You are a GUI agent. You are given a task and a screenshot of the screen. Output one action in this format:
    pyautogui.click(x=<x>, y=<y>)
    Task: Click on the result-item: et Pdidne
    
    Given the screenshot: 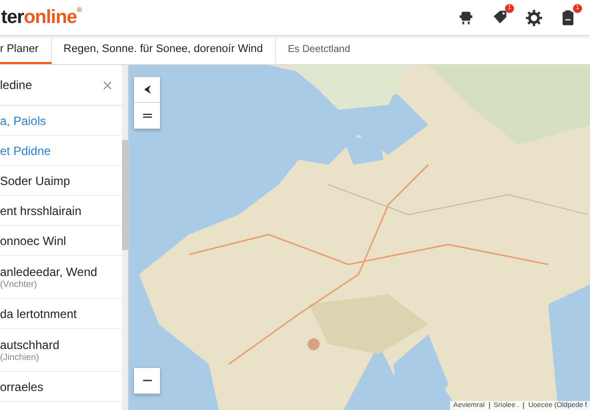 What is the action you would take?
    pyautogui.click(x=61, y=151)
    